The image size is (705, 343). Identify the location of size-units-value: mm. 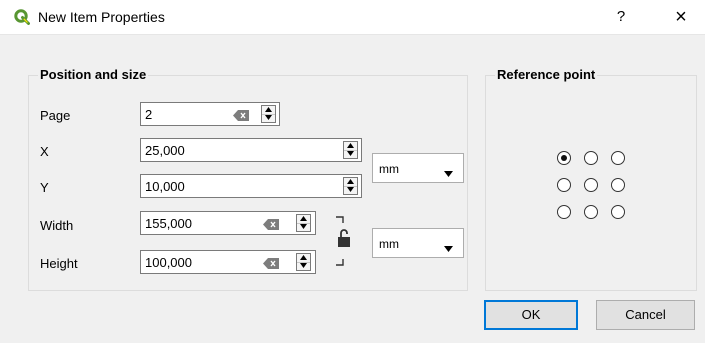
(389, 244).